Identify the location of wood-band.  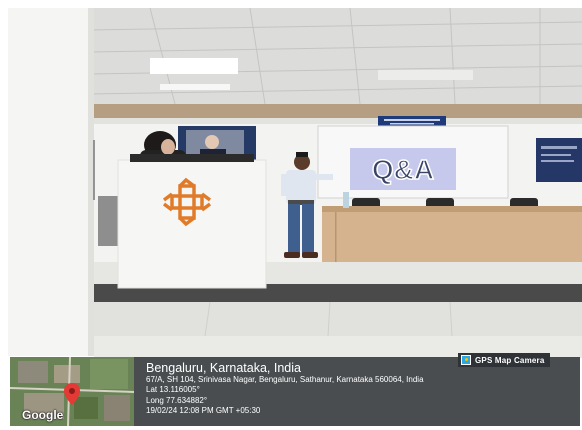
(336, 111).